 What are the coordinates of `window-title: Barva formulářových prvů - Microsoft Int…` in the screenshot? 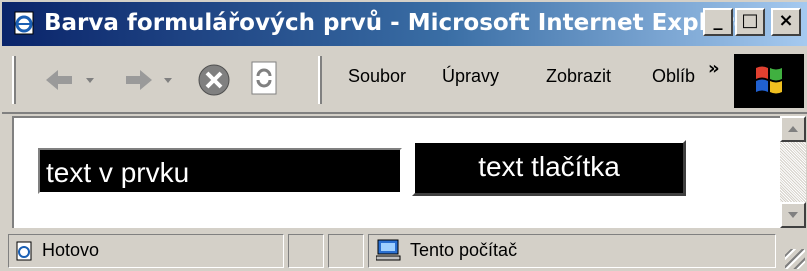 It's located at (402, 23).